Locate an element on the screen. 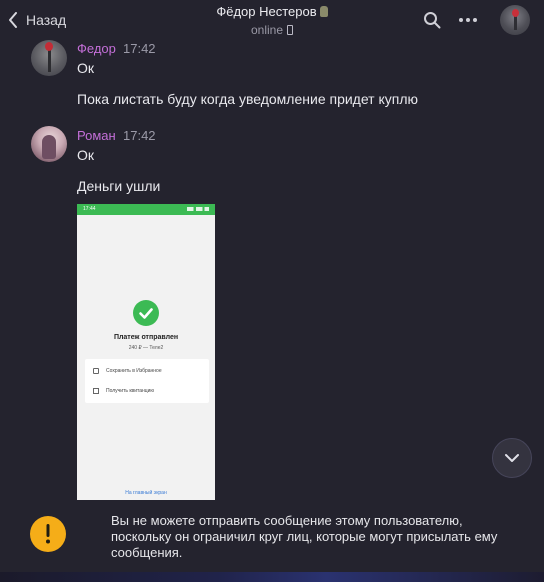 This screenshot has height=582, width=544. mobile-phone-icon is located at coordinates (290, 30).